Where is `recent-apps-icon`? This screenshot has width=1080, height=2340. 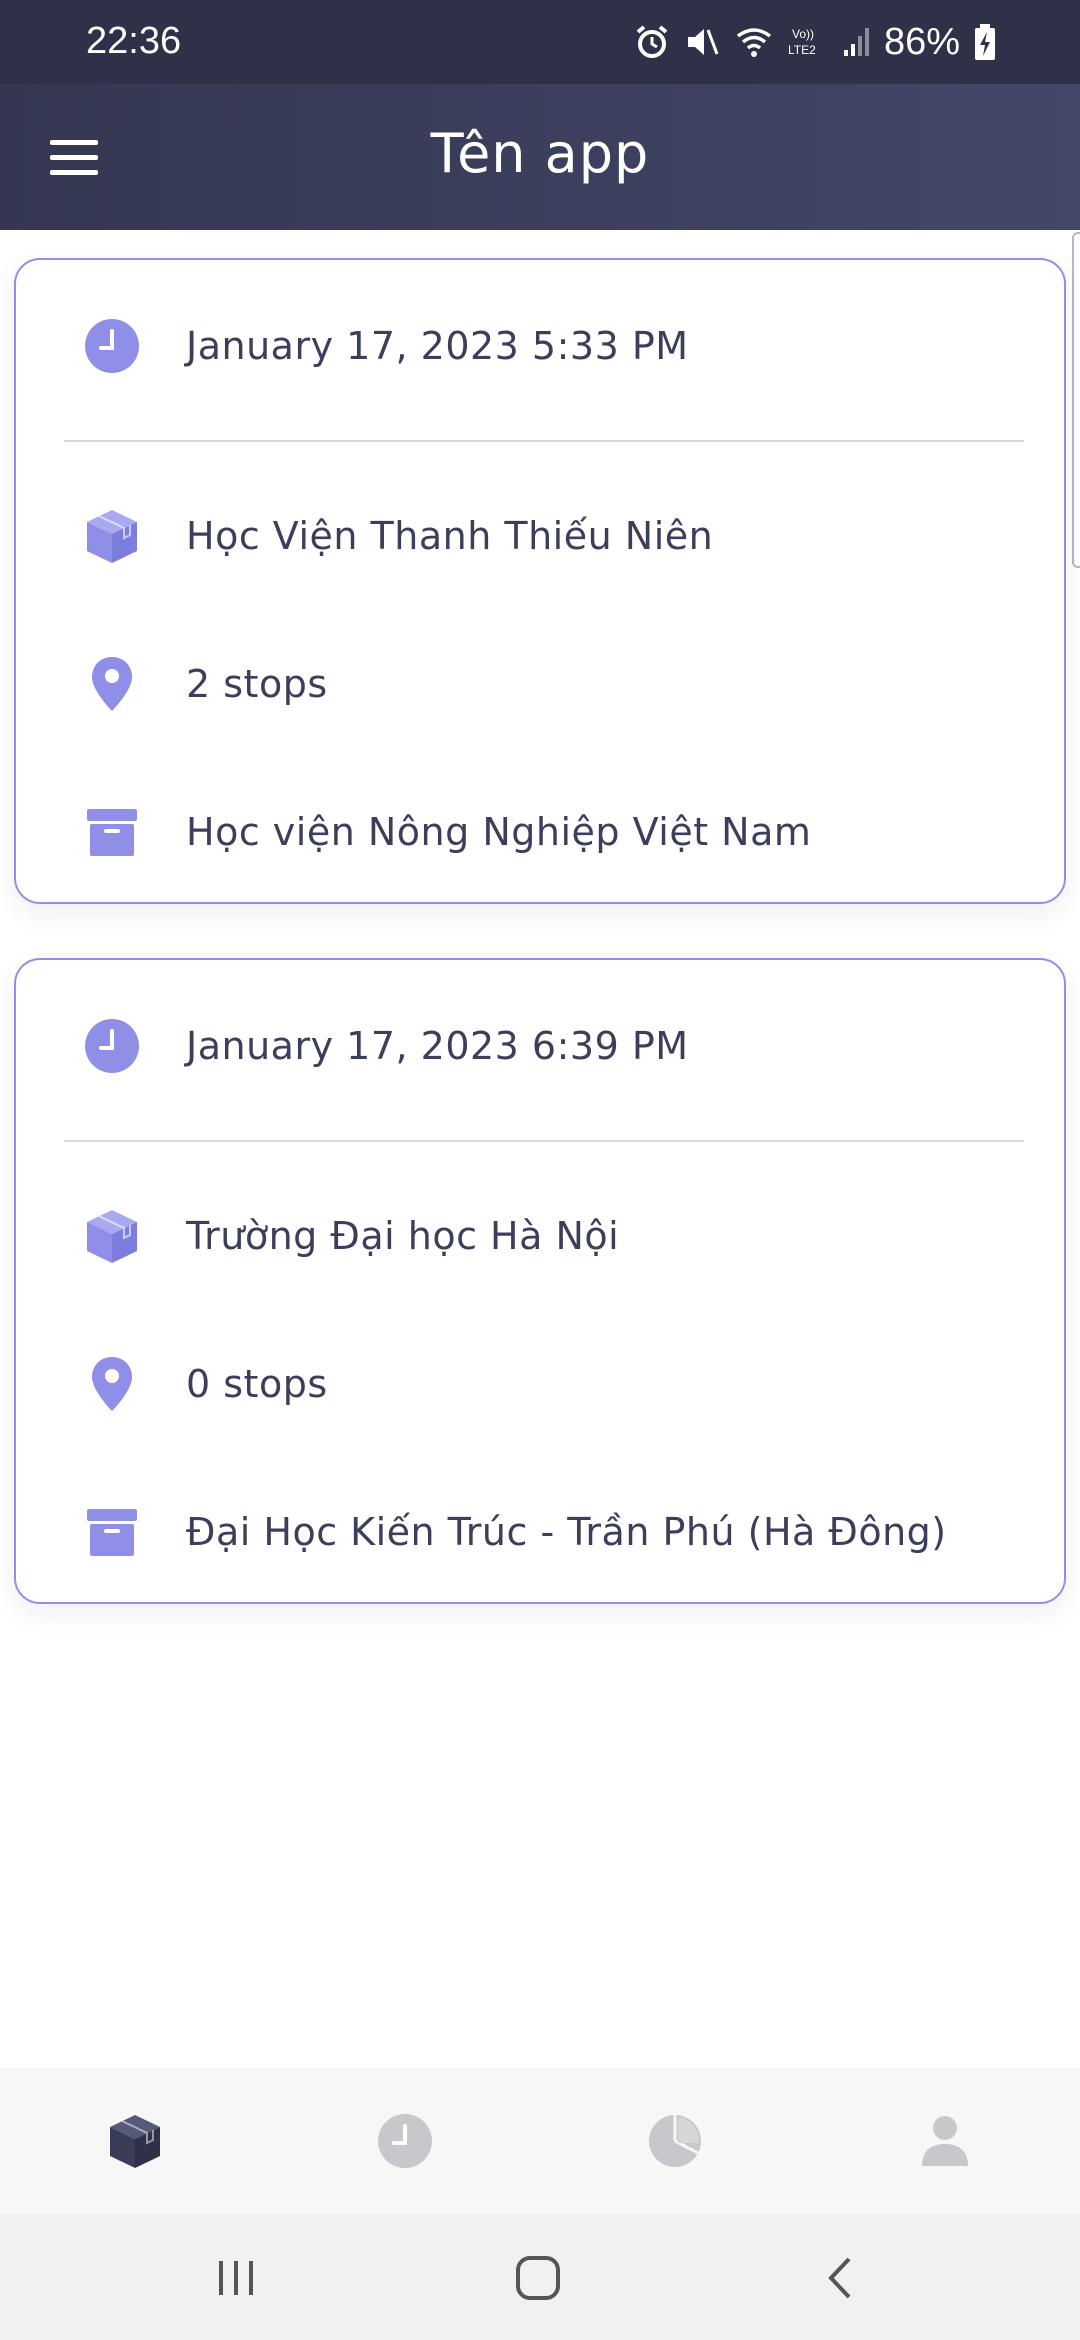
recent-apps-icon is located at coordinates (236, 2278).